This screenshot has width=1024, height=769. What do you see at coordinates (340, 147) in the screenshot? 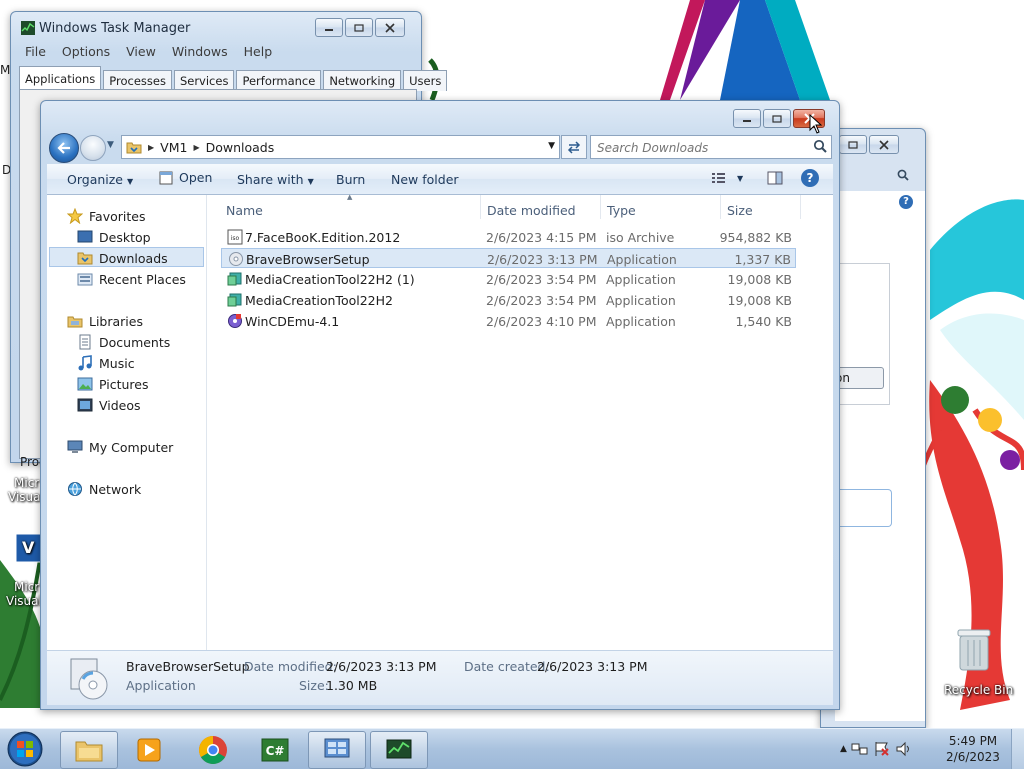
I see `address-bar: ▶ VM1 ▶ Downloads ▼` at bounding box center [340, 147].